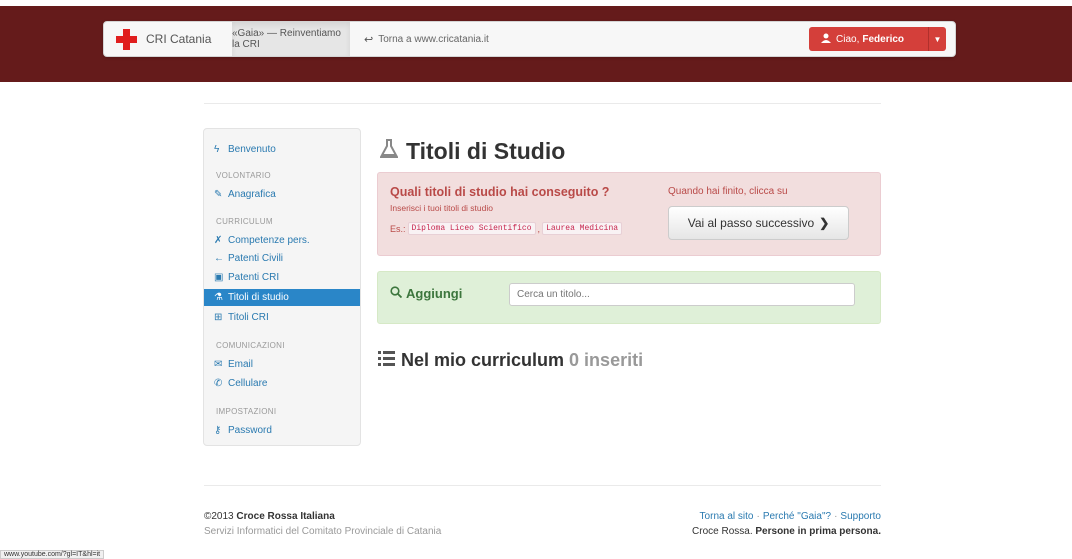 The height and width of the screenshot is (559, 1072). I want to click on sidebar-section-comunicazioni: COMUNICAZIONI, so click(250, 345).